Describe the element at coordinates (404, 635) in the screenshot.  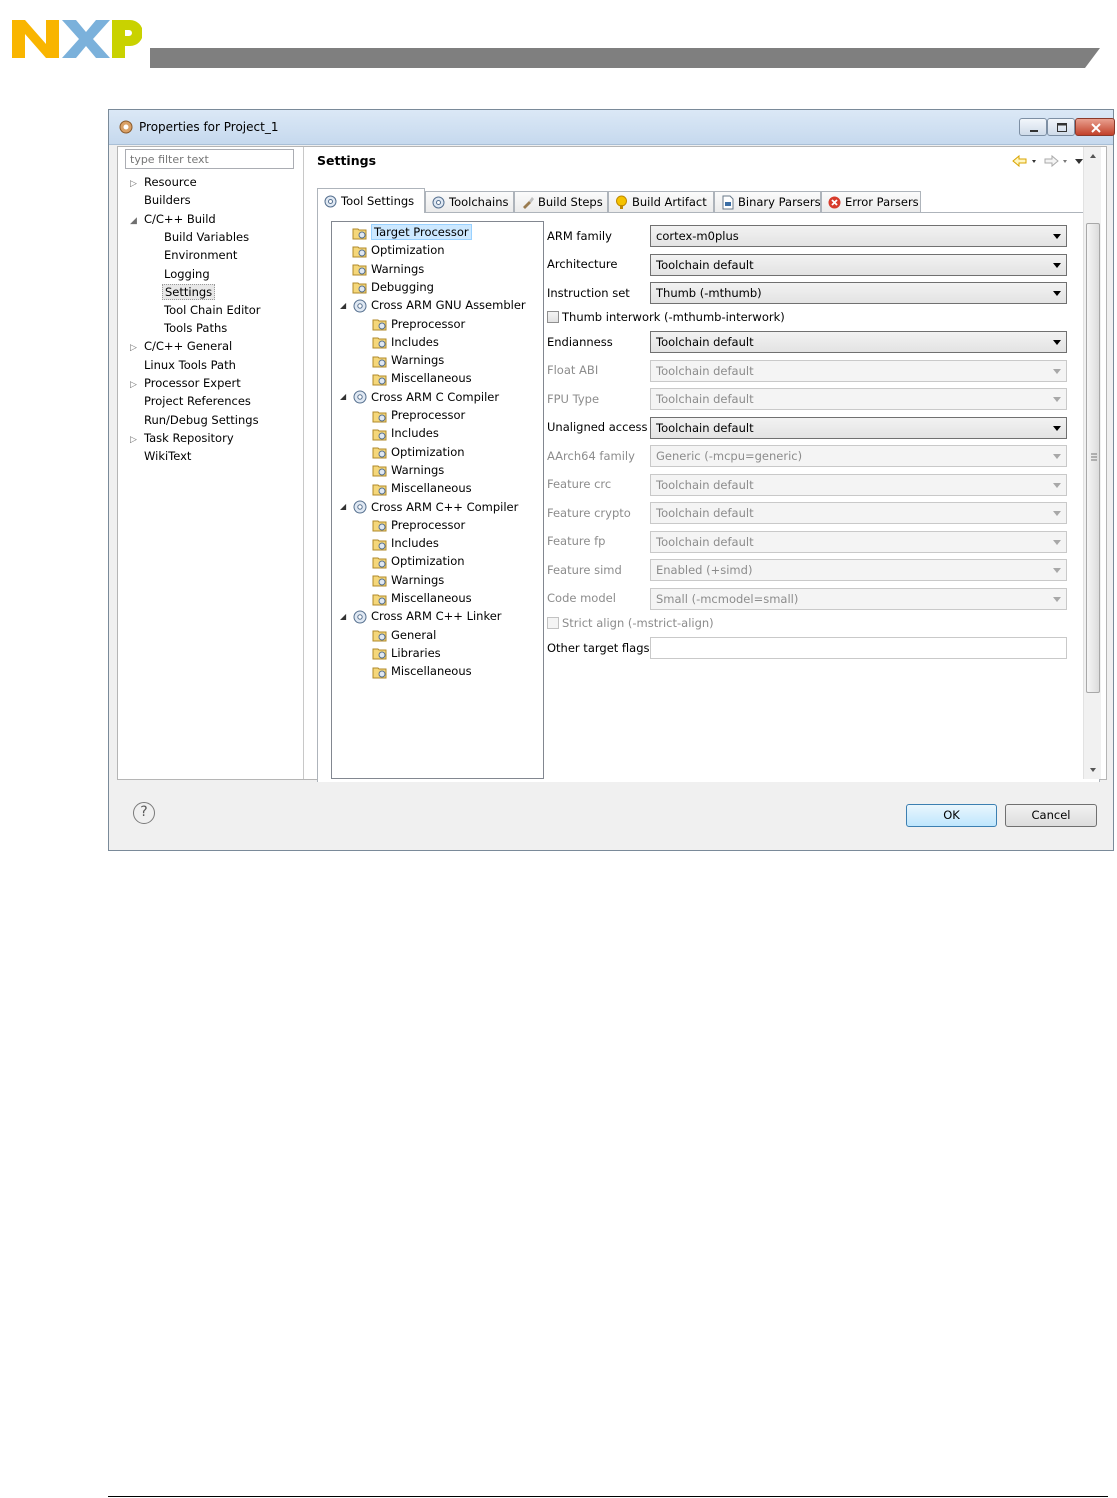
I see `tree-item-linker-general: General` at that location.